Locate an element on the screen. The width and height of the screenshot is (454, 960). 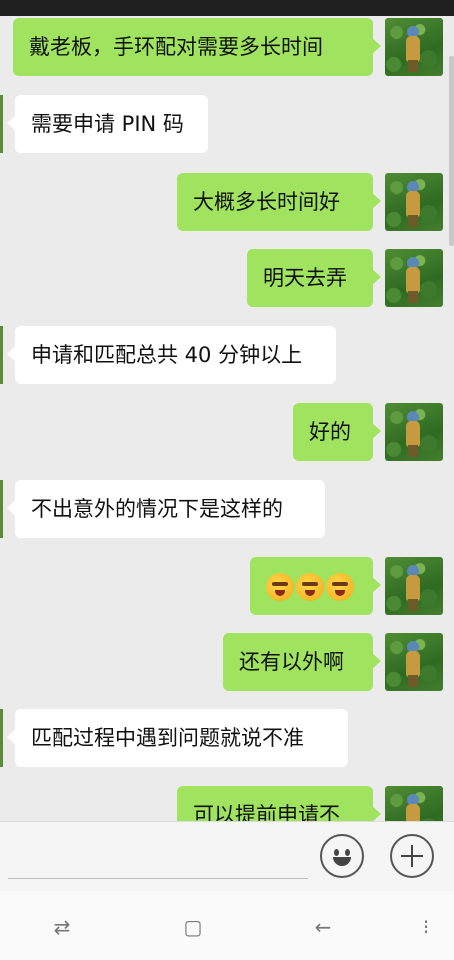
message-input is located at coordinates (158, 878).